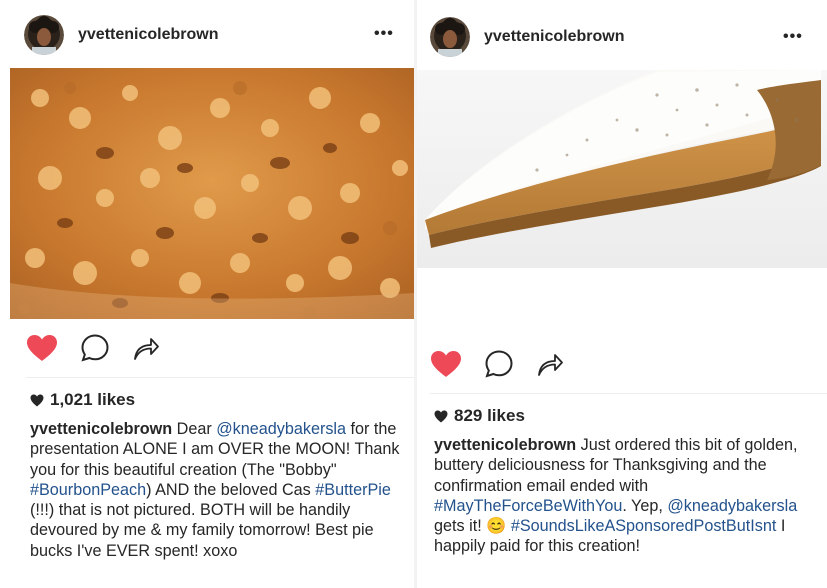 Image resolution: width=827 pixels, height=588 pixels. I want to click on caption-segment: Dear, so click(194, 429).